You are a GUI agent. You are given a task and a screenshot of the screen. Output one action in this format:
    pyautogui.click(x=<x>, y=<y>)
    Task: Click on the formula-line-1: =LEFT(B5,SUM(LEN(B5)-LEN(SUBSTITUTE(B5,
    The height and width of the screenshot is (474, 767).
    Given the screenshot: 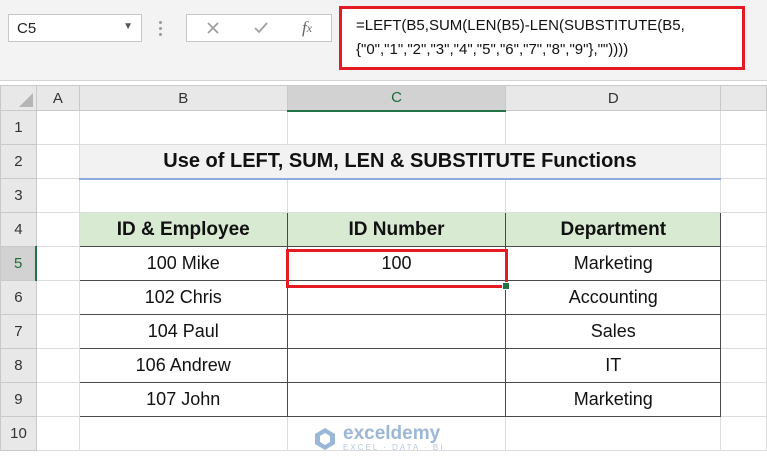 What is the action you would take?
    pyautogui.click(x=520, y=25)
    